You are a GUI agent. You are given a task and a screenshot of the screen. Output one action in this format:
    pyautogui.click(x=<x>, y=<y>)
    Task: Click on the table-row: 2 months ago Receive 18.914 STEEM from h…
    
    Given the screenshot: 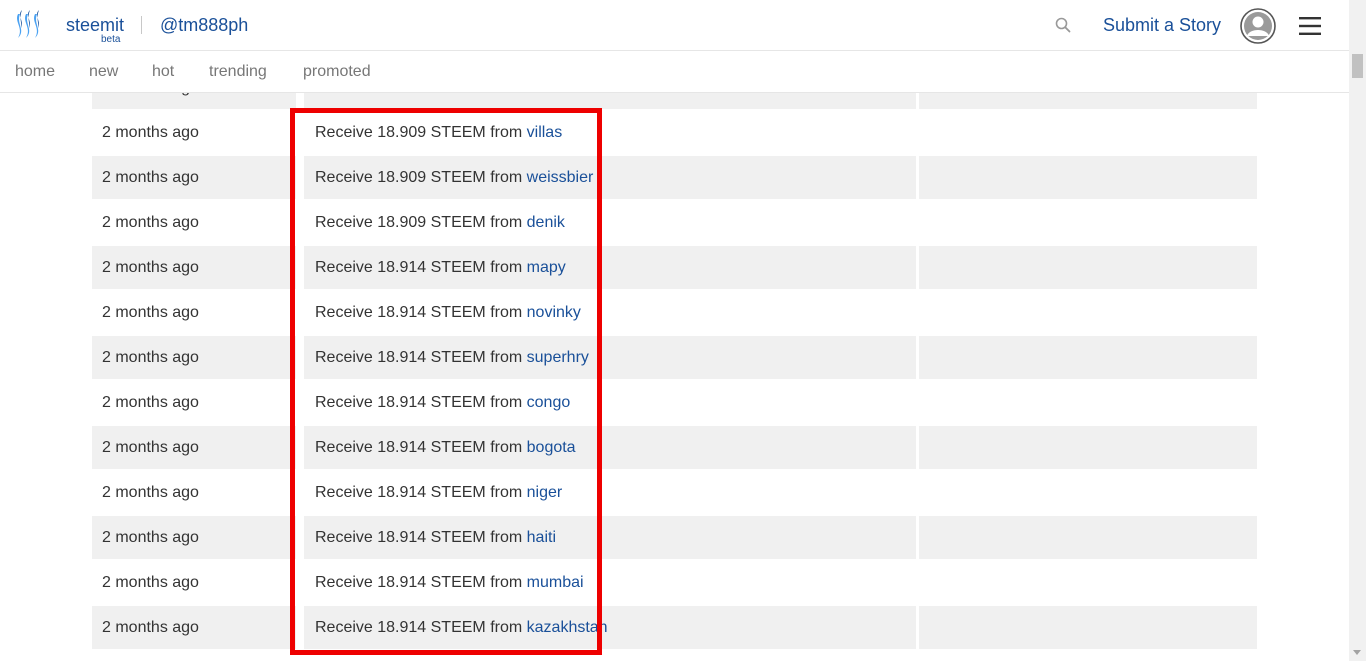 What is the action you would take?
    pyautogui.click(x=674, y=538)
    